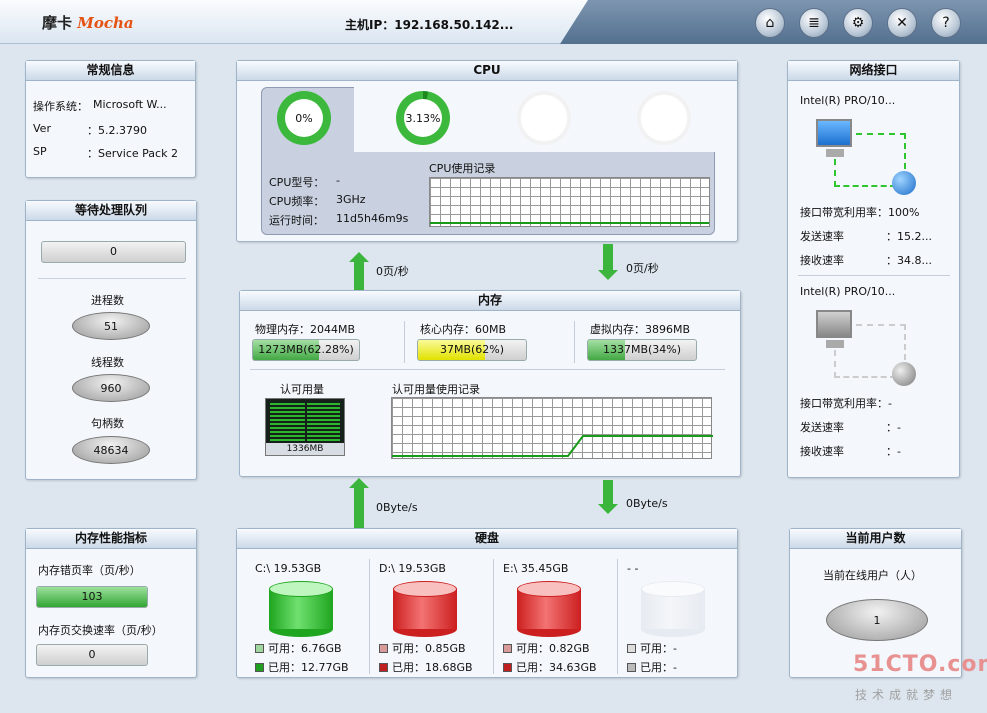 This screenshot has width=987, height=713. I want to click on drive-2-name: E:\ 35.45GB, so click(536, 568).